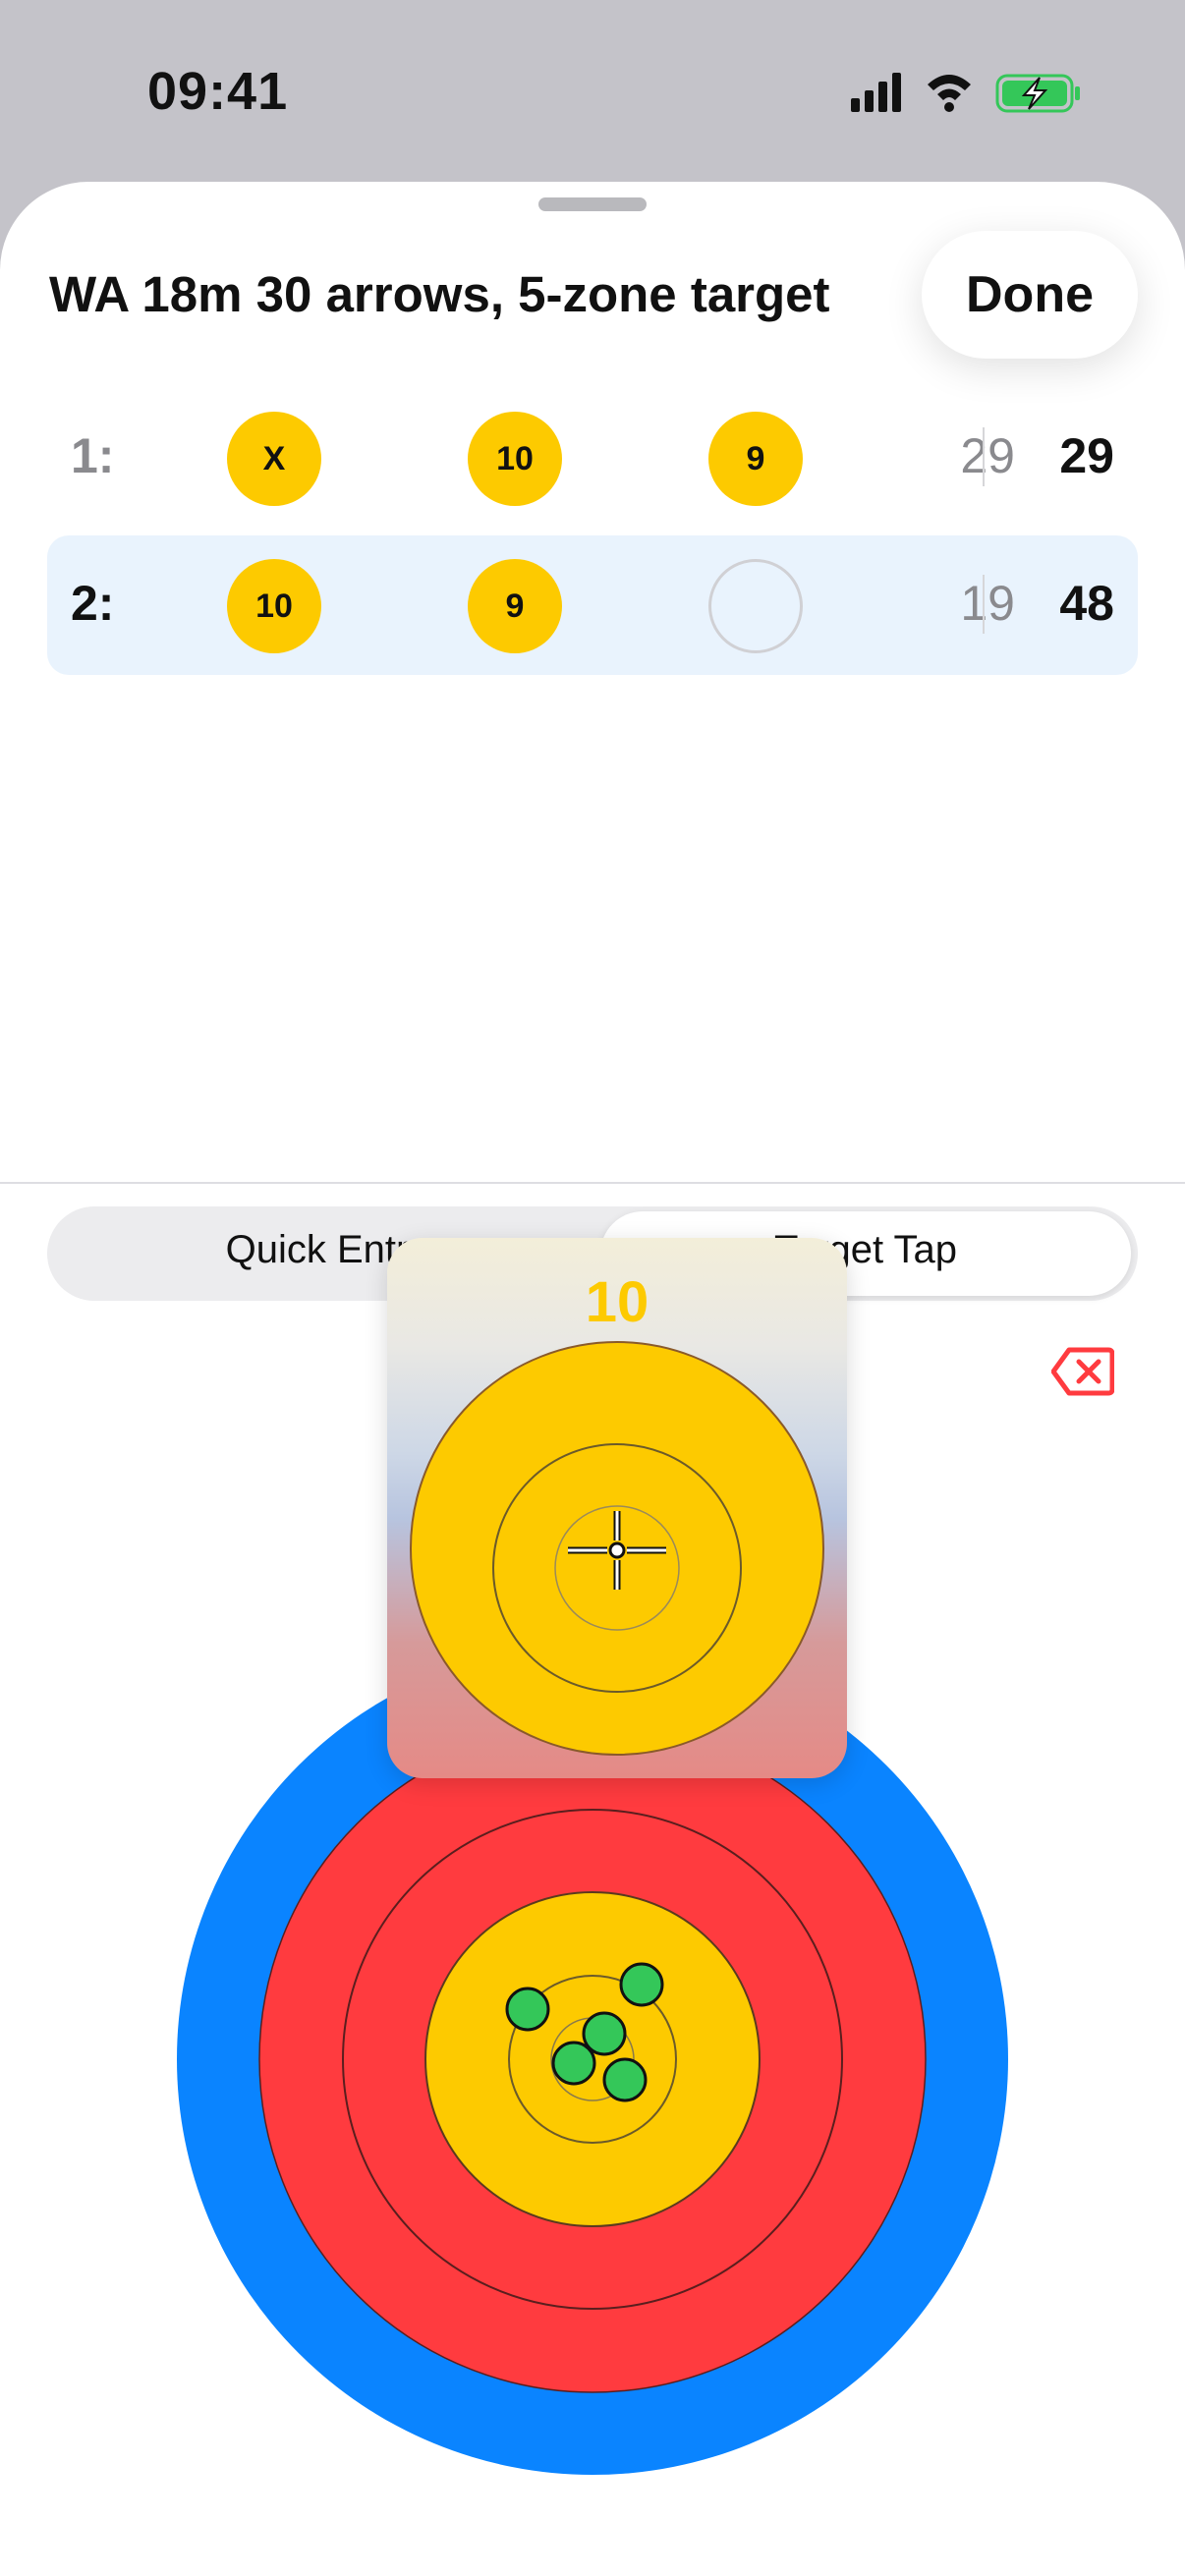 The image size is (1185, 2576). Describe the element at coordinates (592, 605) in the screenshot. I see `end-row-2: 2: 10 9 19 48` at that location.